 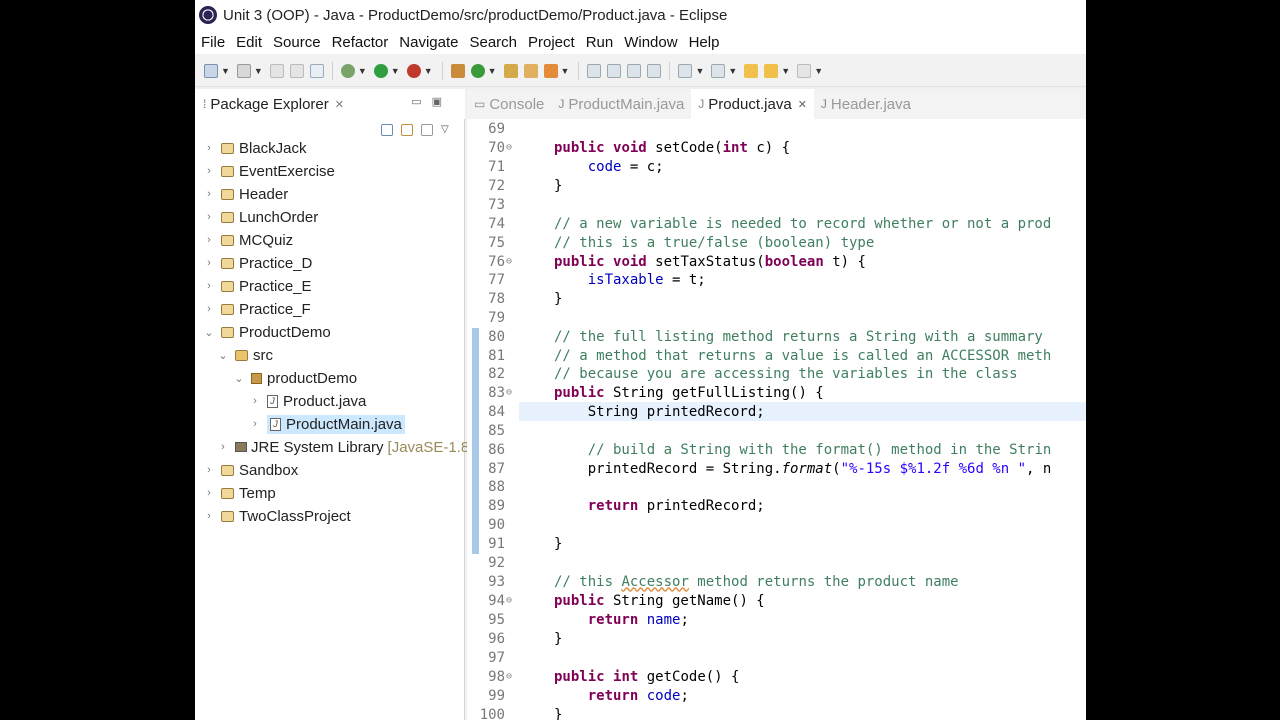 I want to click on tree-item-sandbox: › Sandbox, so click(x=250, y=470).